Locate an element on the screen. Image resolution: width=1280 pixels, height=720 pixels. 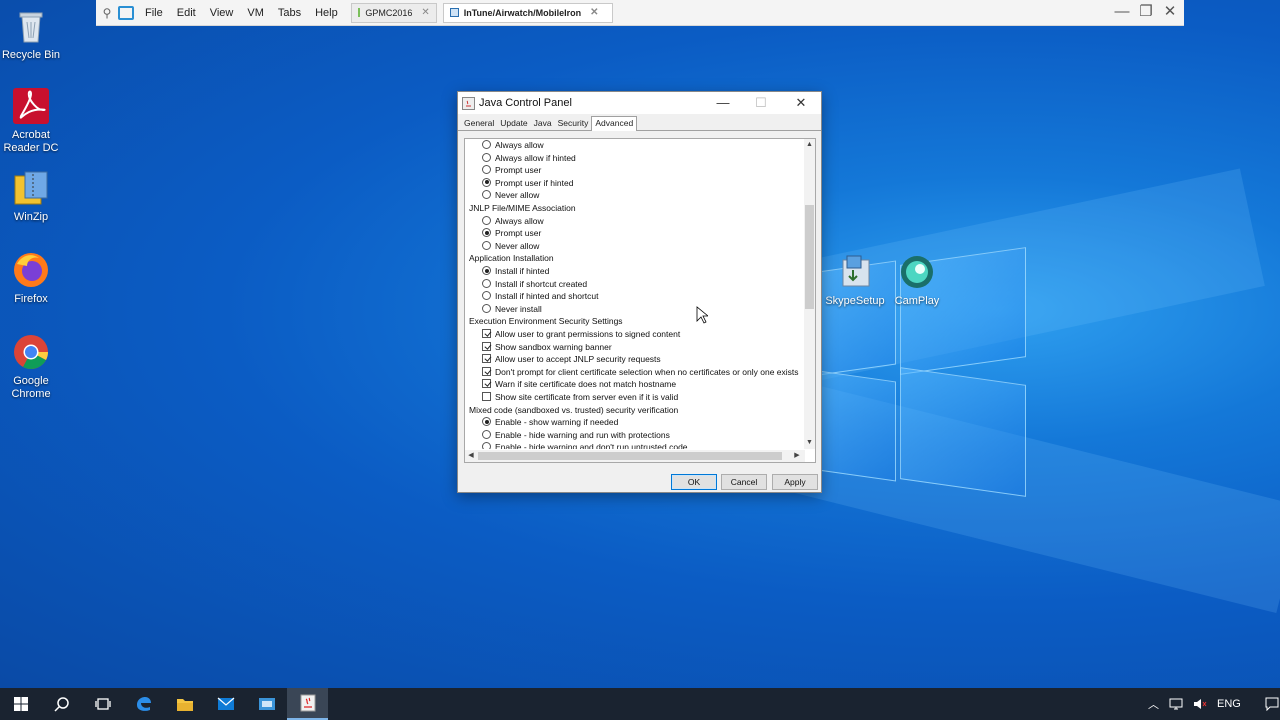
tab-java: Java is located at coordinates (543, 123).